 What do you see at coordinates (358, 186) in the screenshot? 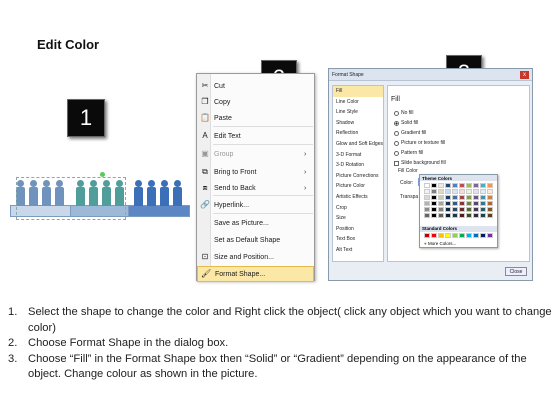
I see `nav-item-picture-color: Picture Color` at bounding box center [358, 186].